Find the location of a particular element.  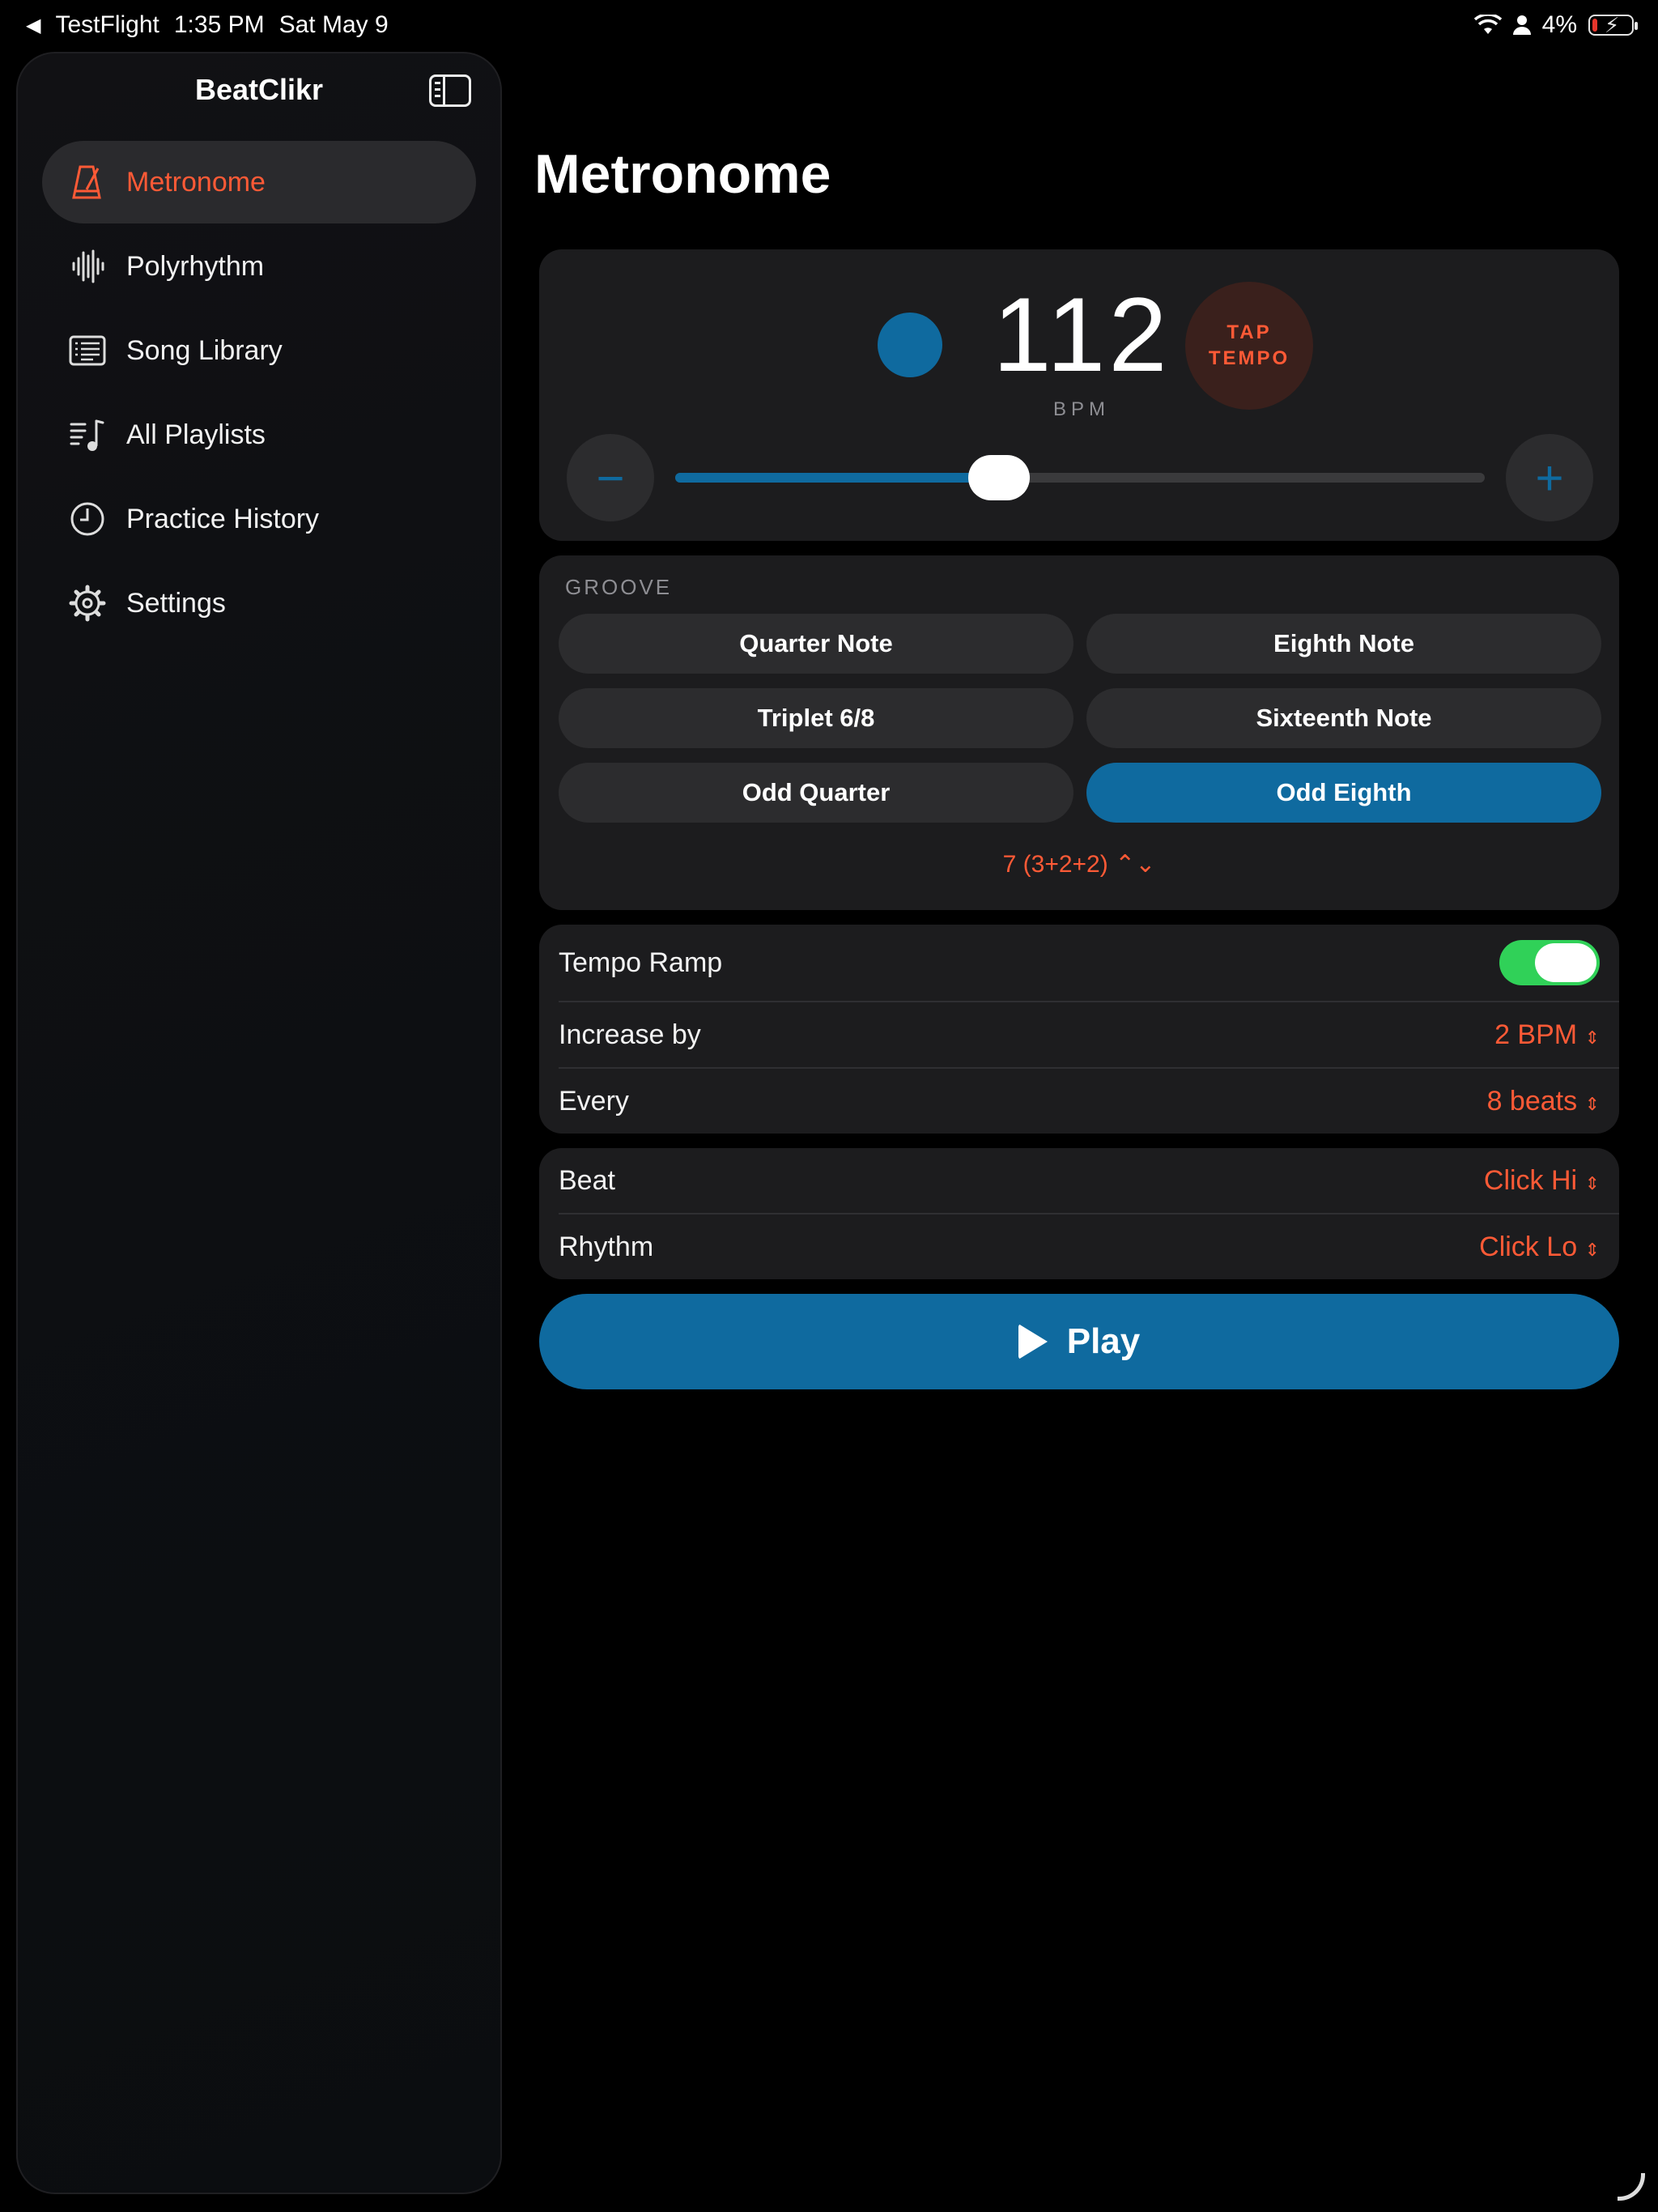

decrease-bpm-button: − is located at coordinates (610, 477).